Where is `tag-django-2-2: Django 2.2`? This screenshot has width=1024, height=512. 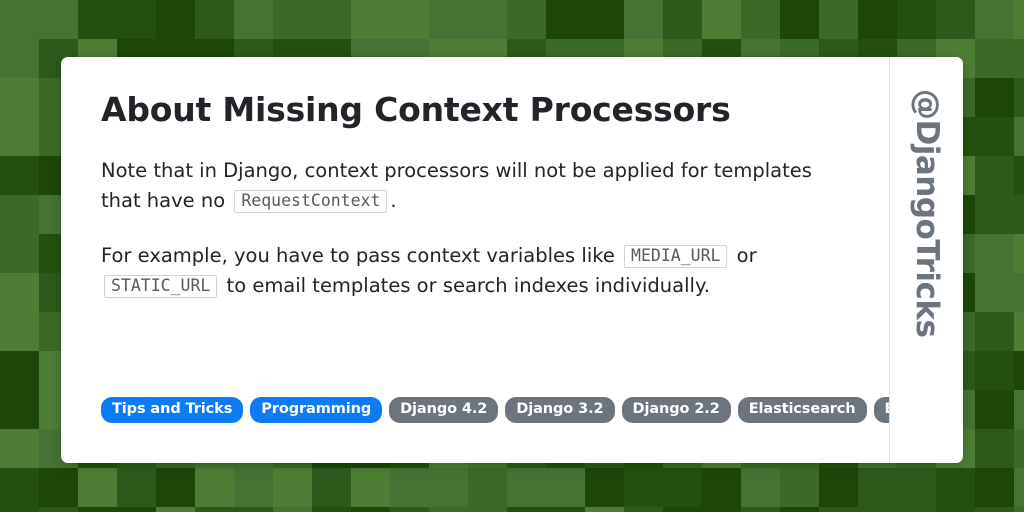
tag-django-2-2: Django 2.2 is located at coordinates (676, 410).